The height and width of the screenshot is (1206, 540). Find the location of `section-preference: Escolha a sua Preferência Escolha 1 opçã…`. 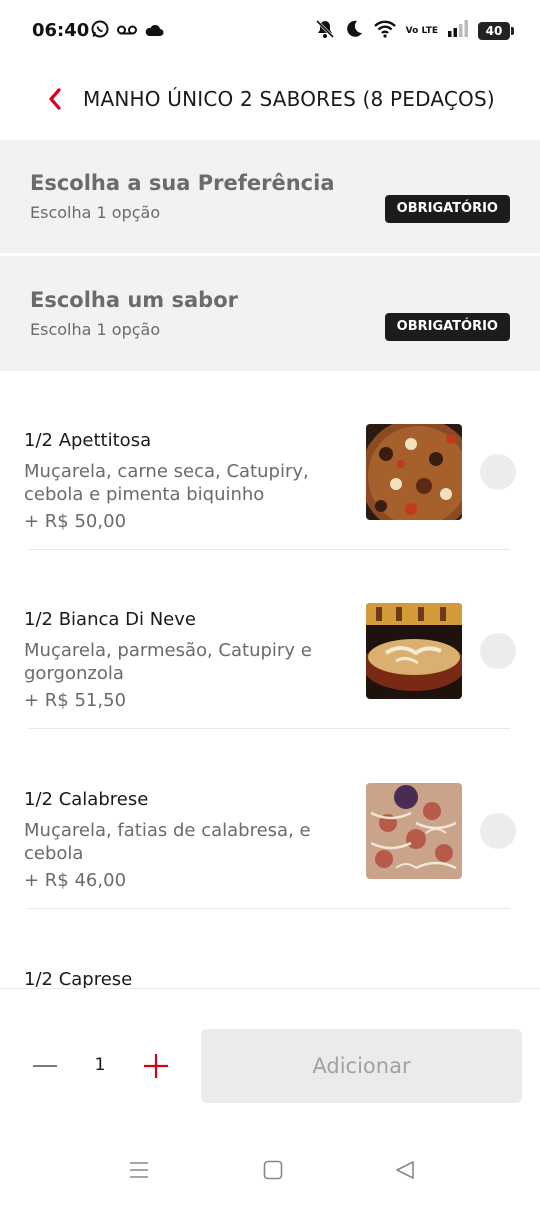

section-preference: Escolha a sua Preferência Escolha 1 opçã… is located at coordinates (270, 196).